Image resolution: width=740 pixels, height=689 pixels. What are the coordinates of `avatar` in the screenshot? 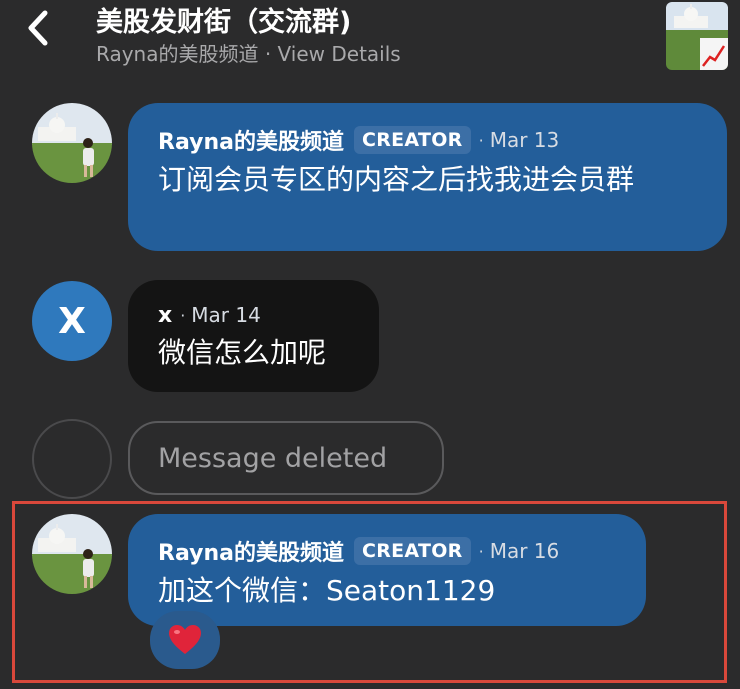 It's located at (72, 143).